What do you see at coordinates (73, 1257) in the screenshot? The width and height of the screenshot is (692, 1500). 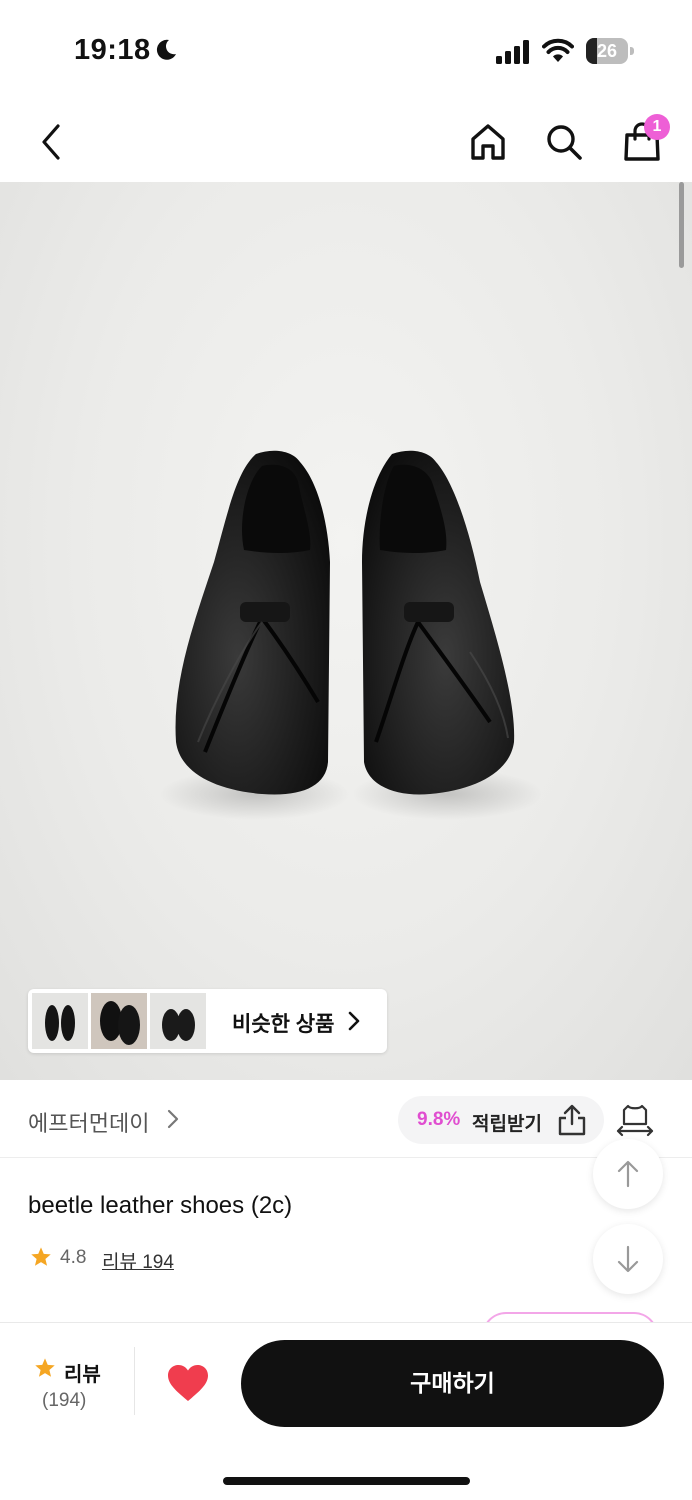 I see `rating-value: 4.8` at bounding box center [73, 1257].